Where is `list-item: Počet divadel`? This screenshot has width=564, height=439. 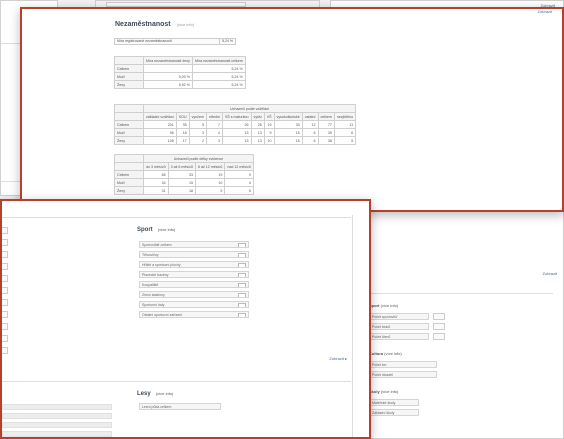
list-item: Počet divadel is located at coordinates (403, 374).